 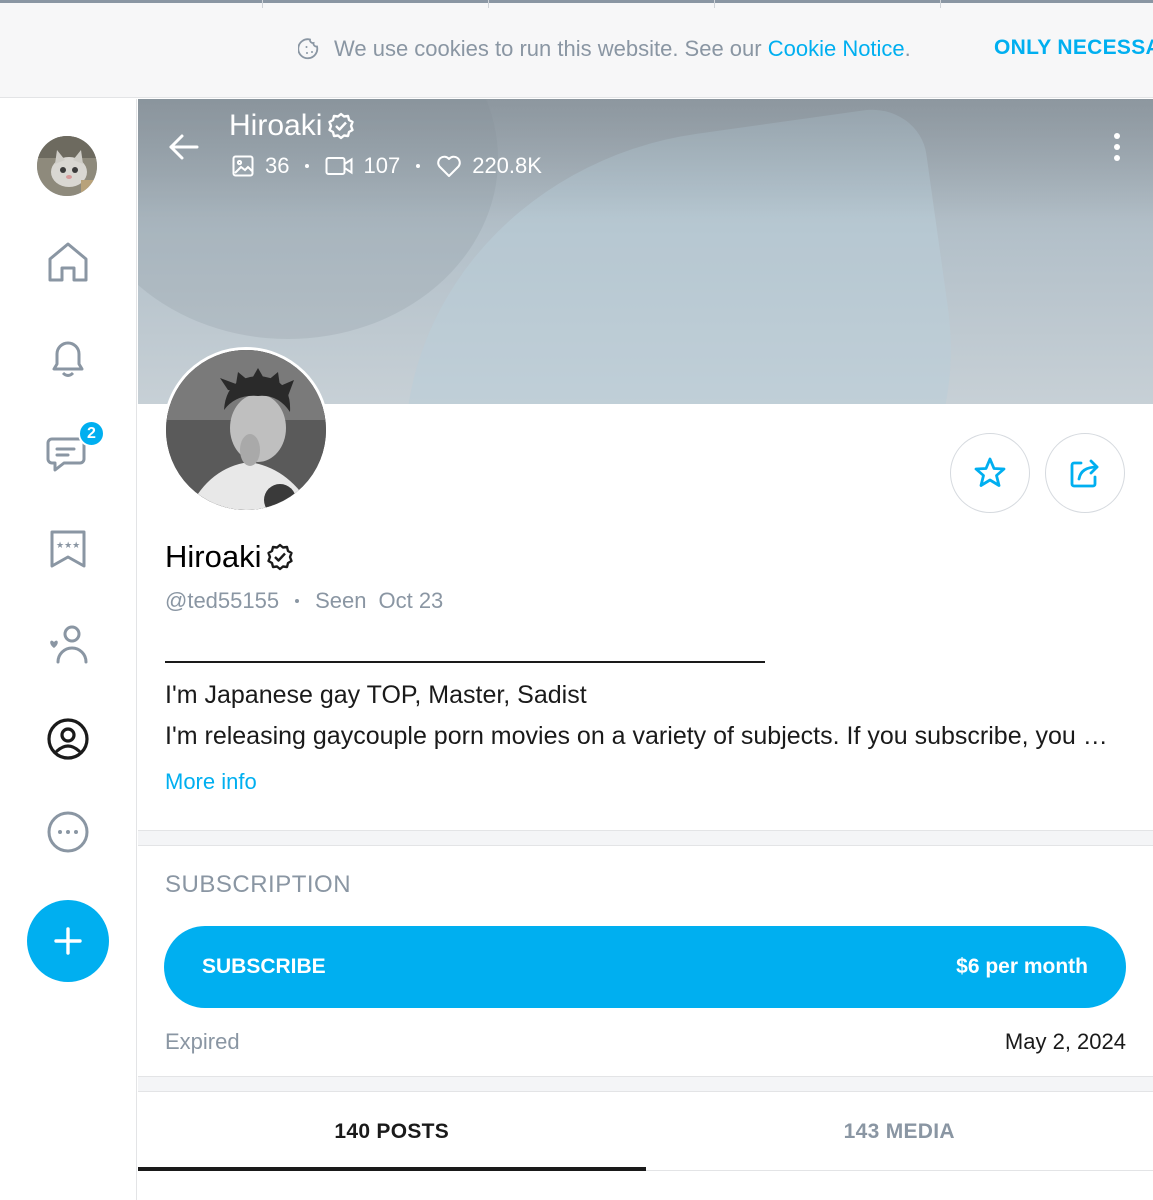 What do you see at coordinates (68, 357) in the screenshot?
I see `bell-icon` at bounding box center [68, 357].